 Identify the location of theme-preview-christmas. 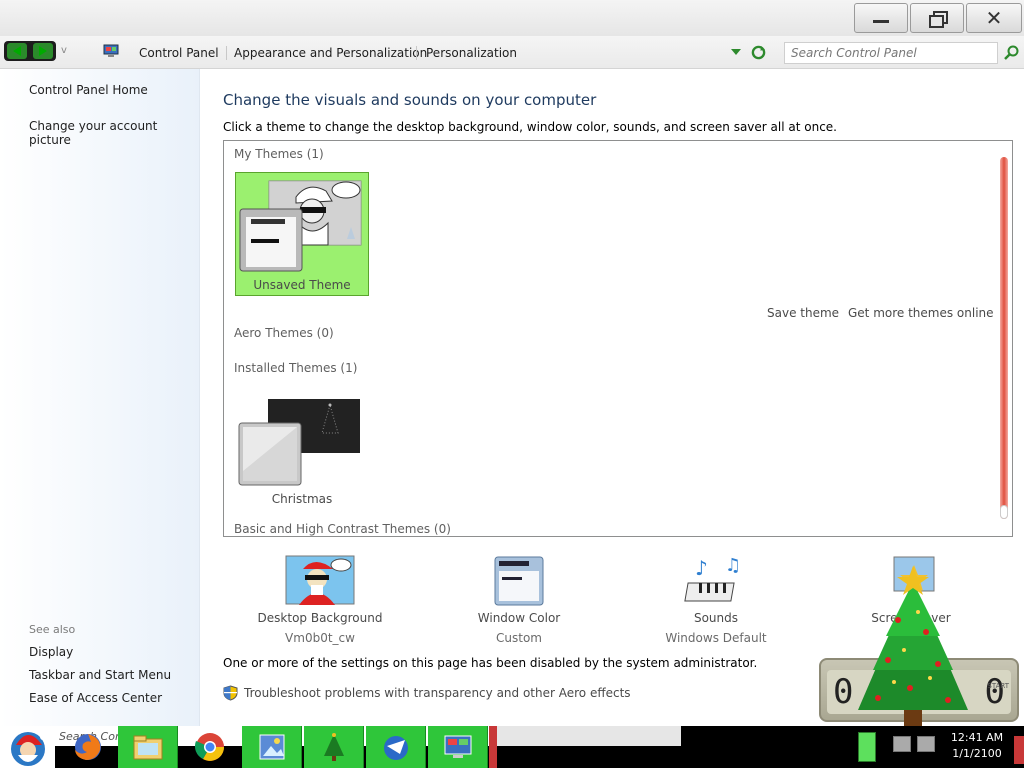
(299, 442).